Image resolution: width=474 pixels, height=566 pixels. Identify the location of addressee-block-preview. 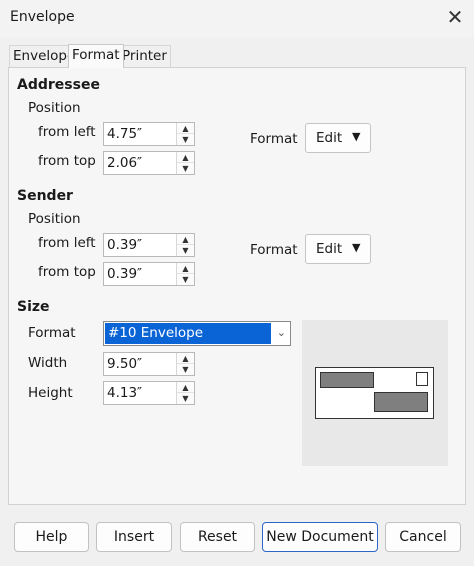
(401, 402).